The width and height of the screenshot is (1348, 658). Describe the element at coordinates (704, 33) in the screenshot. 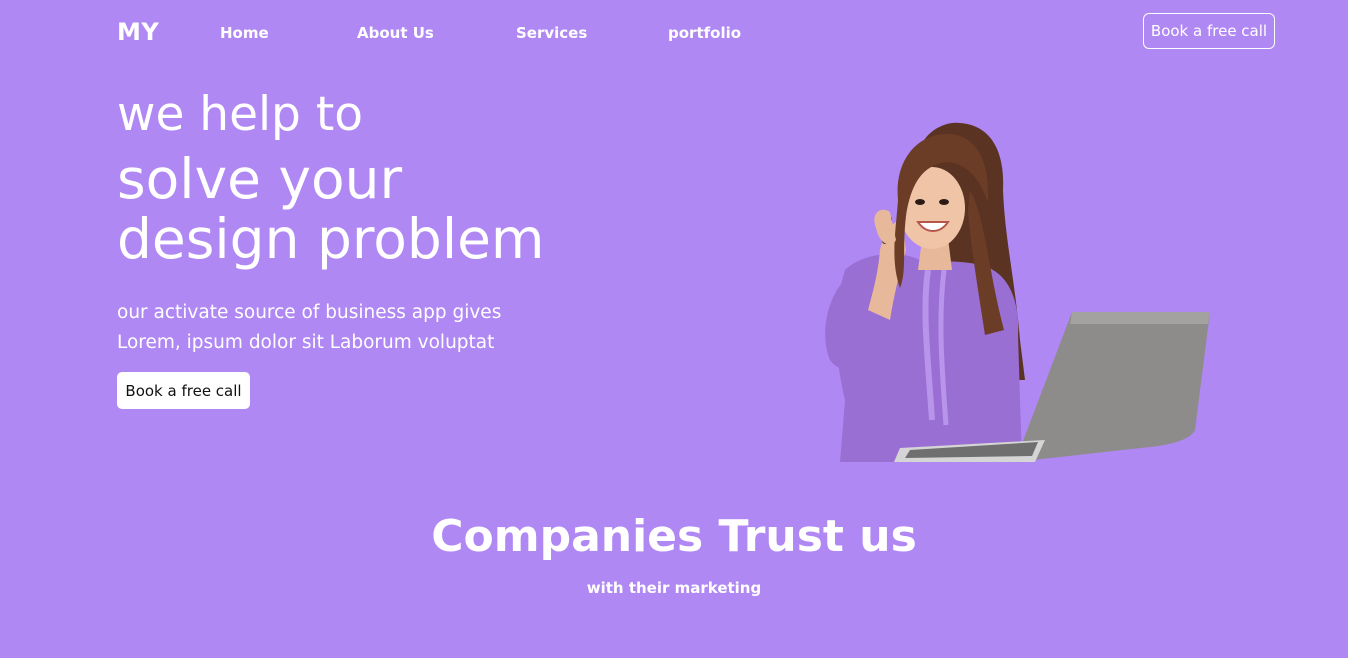

I see `nav-portfolio-link: portfolio` at that location.